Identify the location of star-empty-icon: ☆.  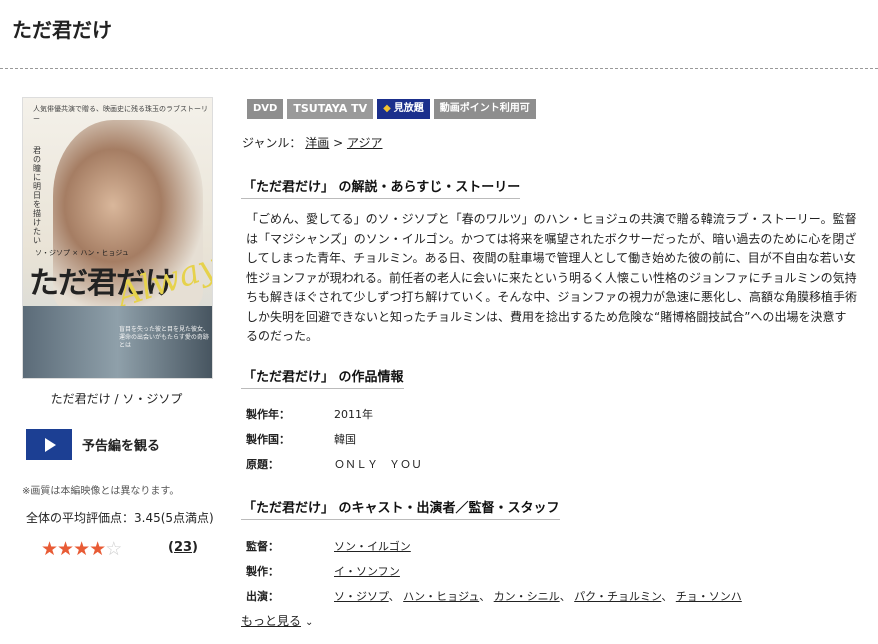
(113, 549).